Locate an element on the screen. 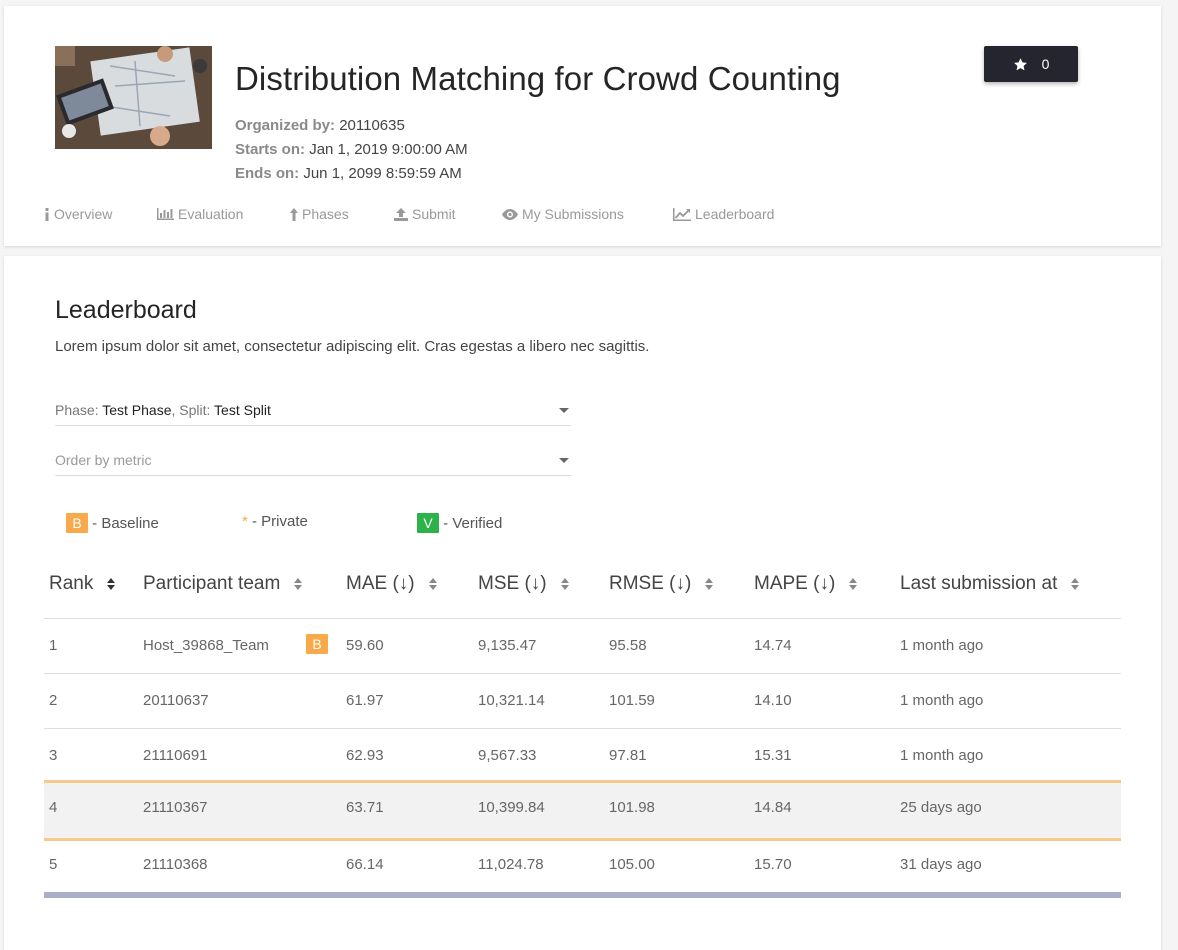 This screenshot has height=950, width=1178. tab-label: Phases is located at coordinates (325, 214).